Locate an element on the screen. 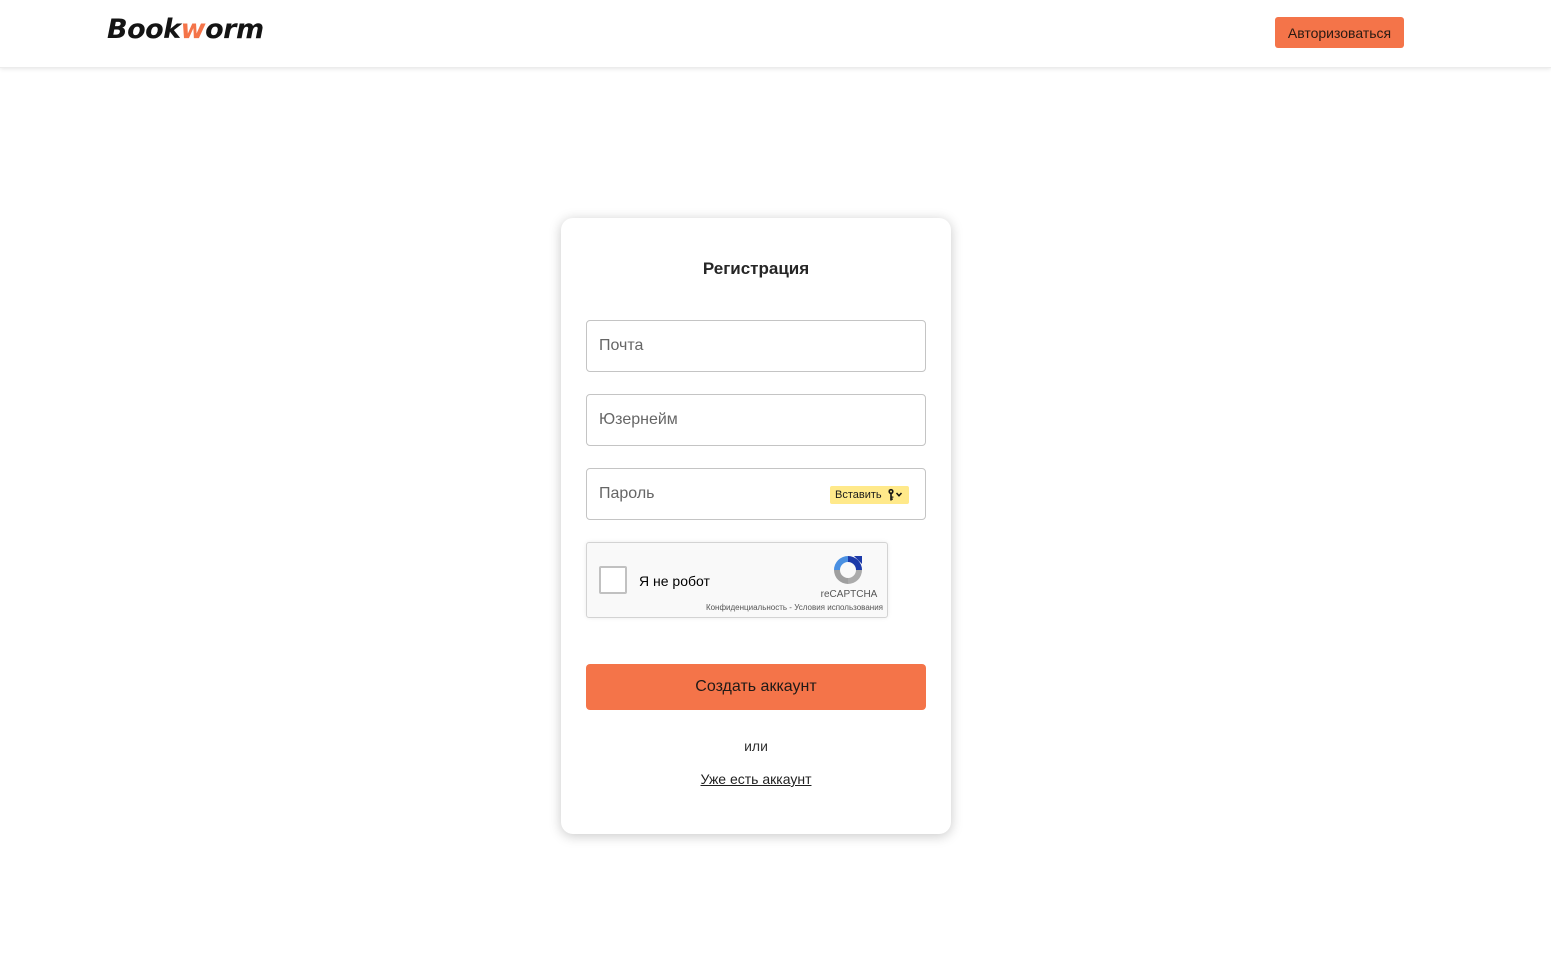  recaptcha-logo-icon is located at coordinates (848, 570).